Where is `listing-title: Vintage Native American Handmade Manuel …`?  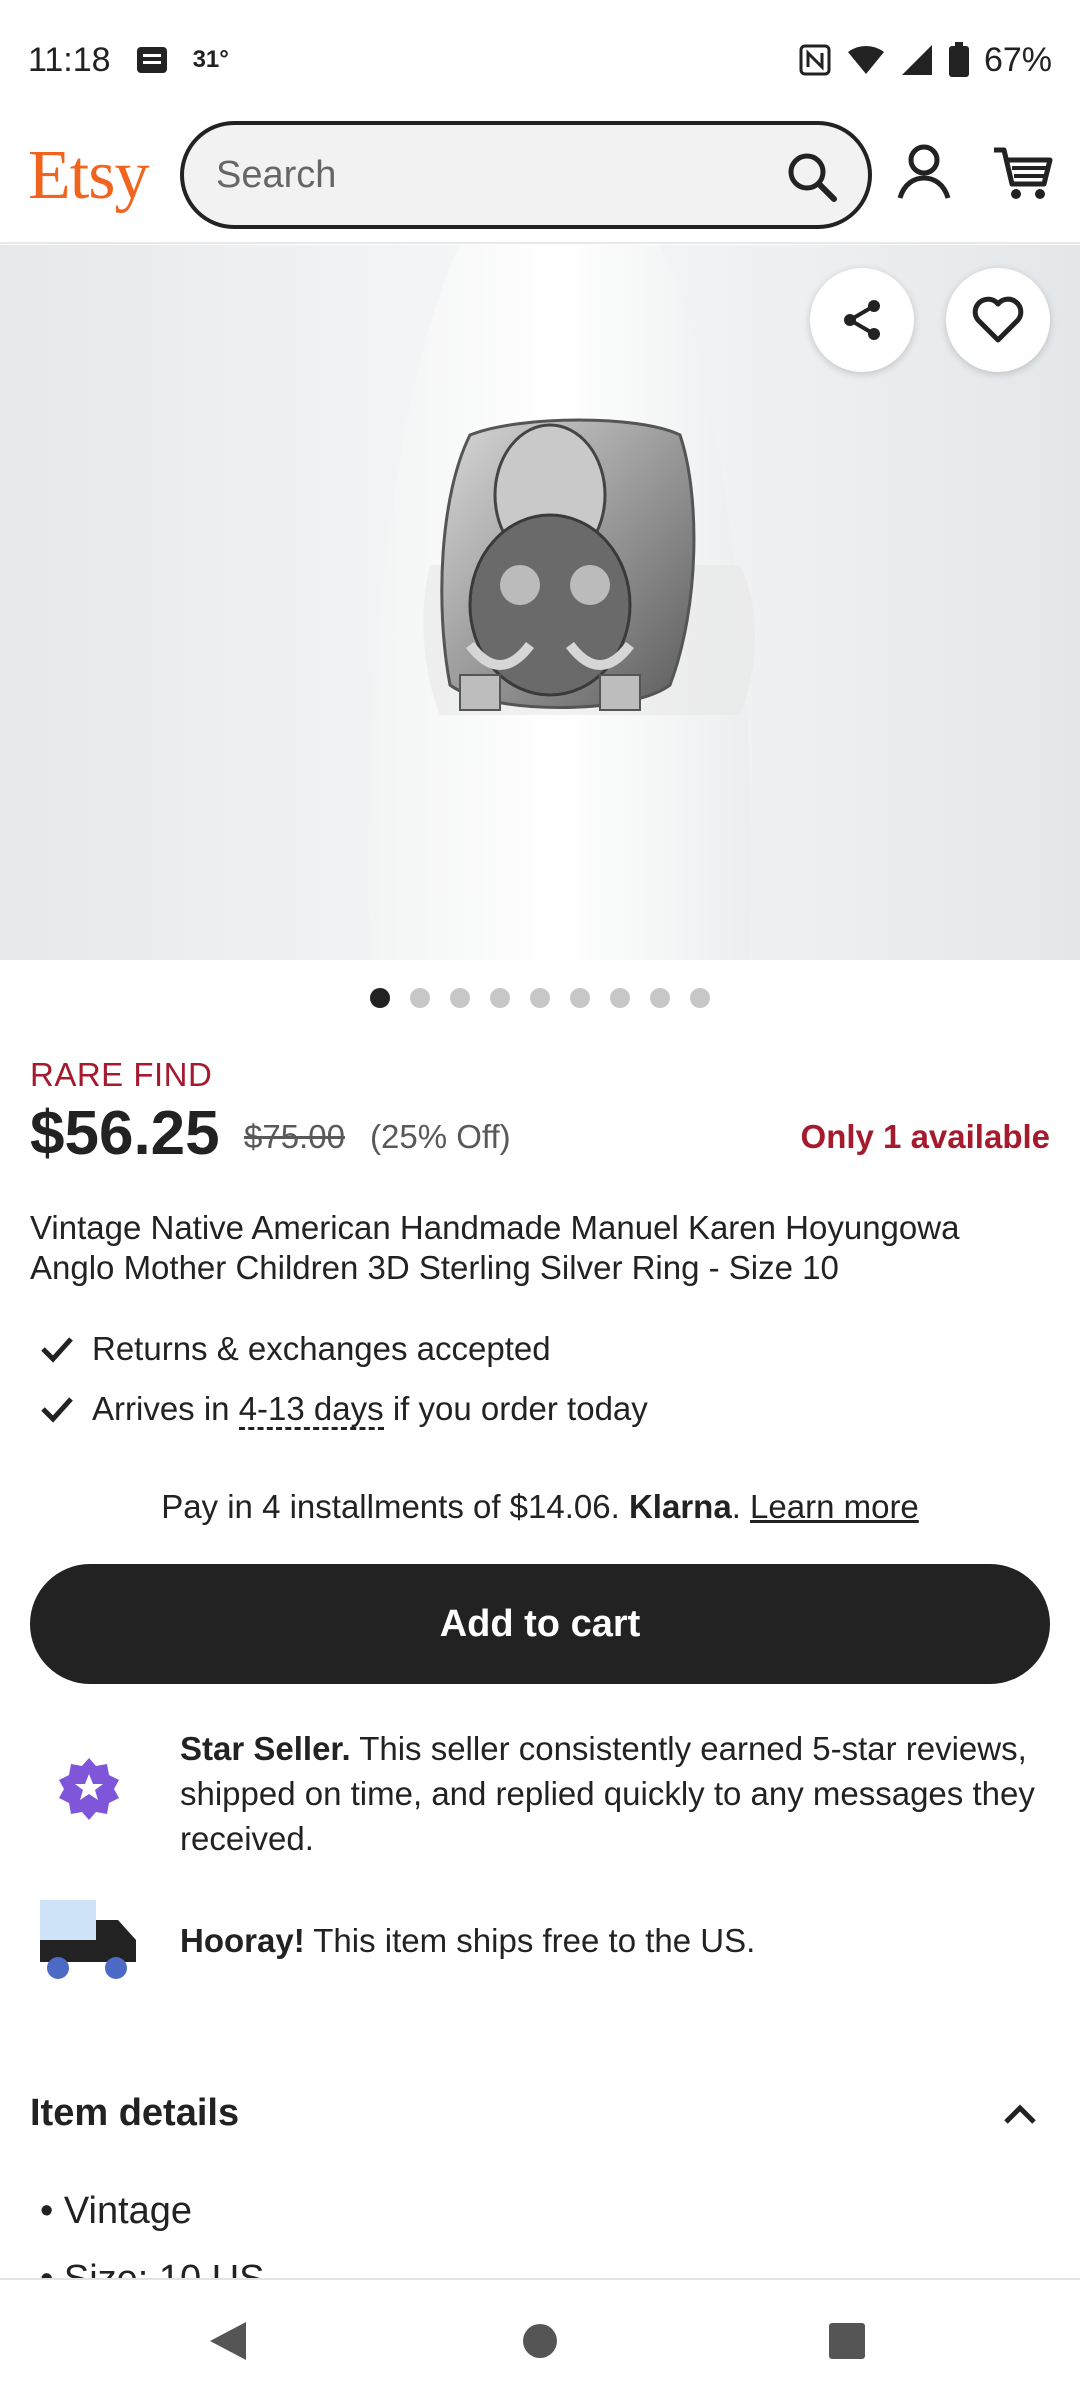 listing-title: Vintage Native American Handmade Manuel … is located at coordinates (495, 1247).